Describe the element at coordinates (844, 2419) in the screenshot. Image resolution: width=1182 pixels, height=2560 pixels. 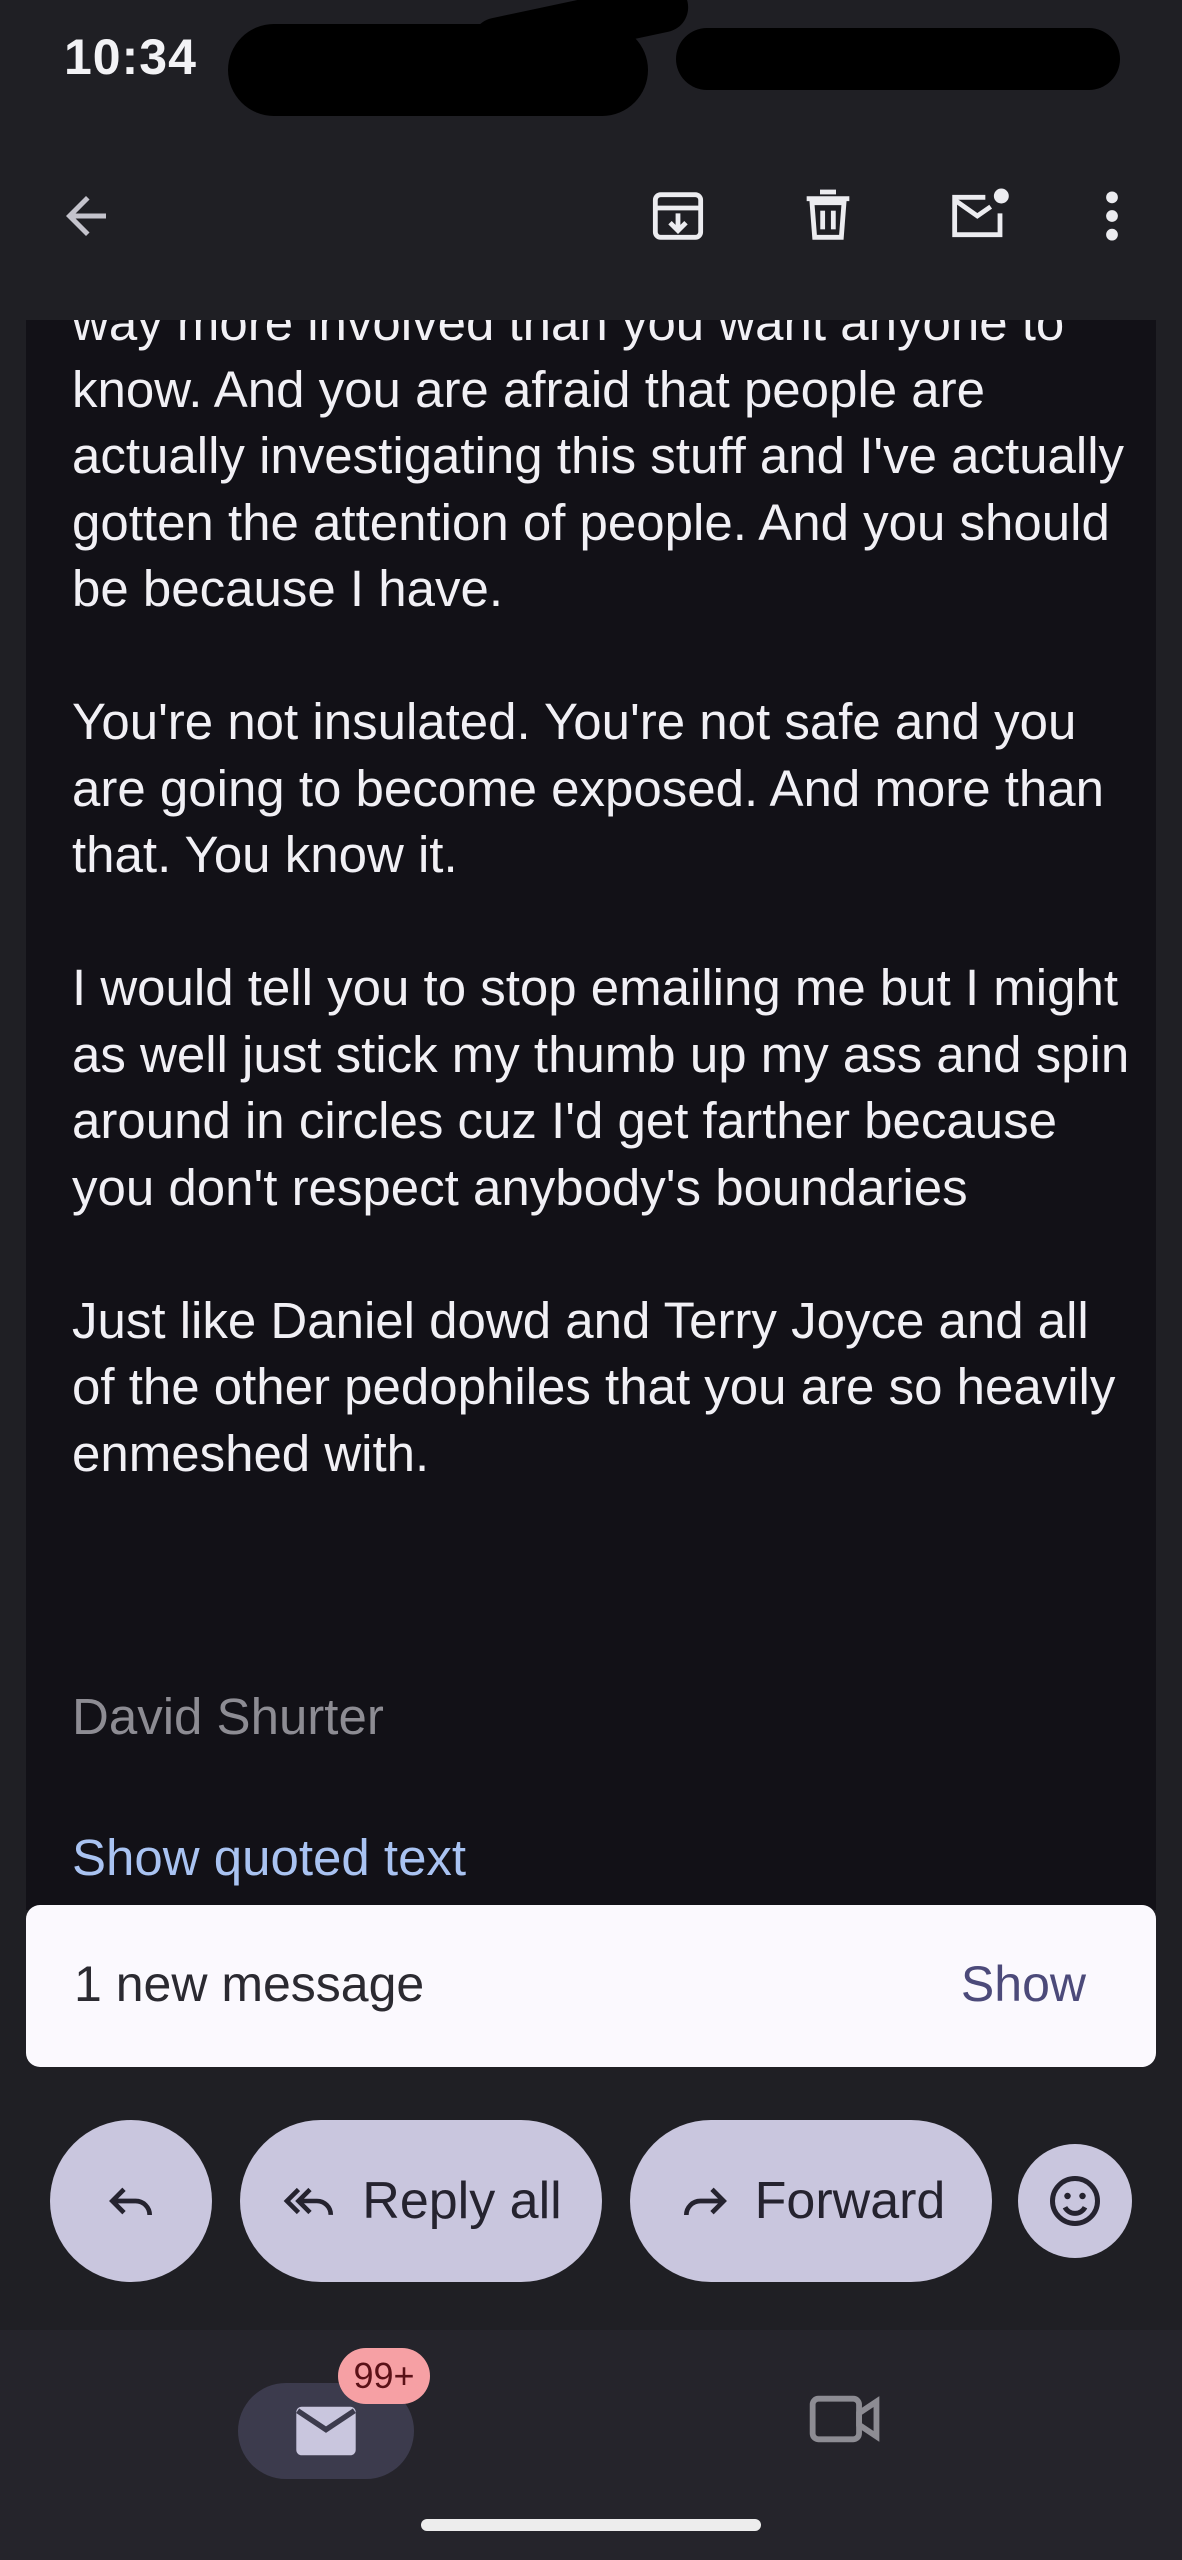
I see `video-camera-icon` at that location.